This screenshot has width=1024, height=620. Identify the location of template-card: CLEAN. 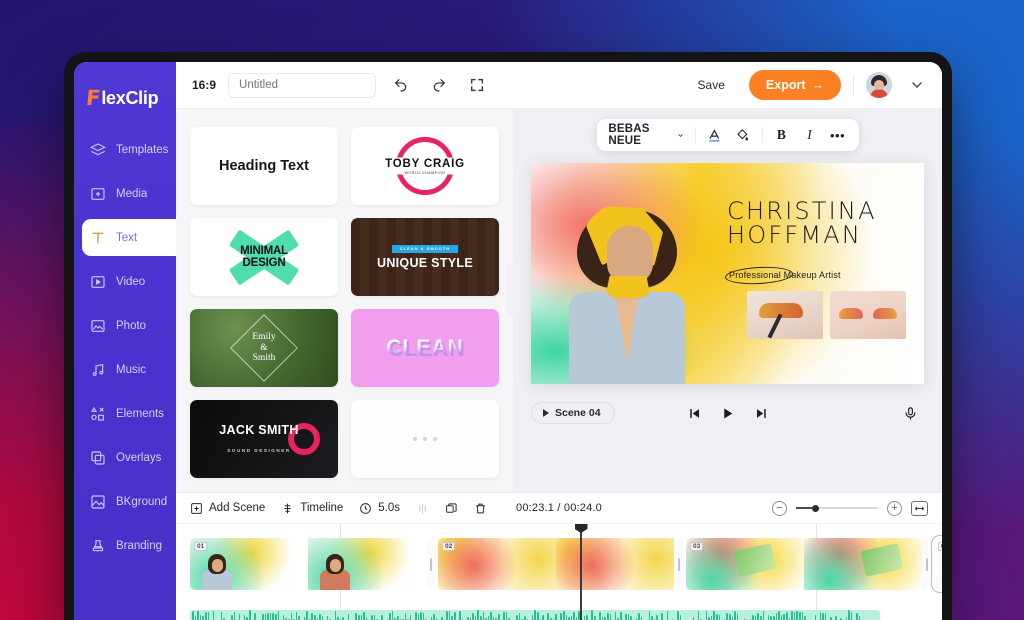
(425, 348).